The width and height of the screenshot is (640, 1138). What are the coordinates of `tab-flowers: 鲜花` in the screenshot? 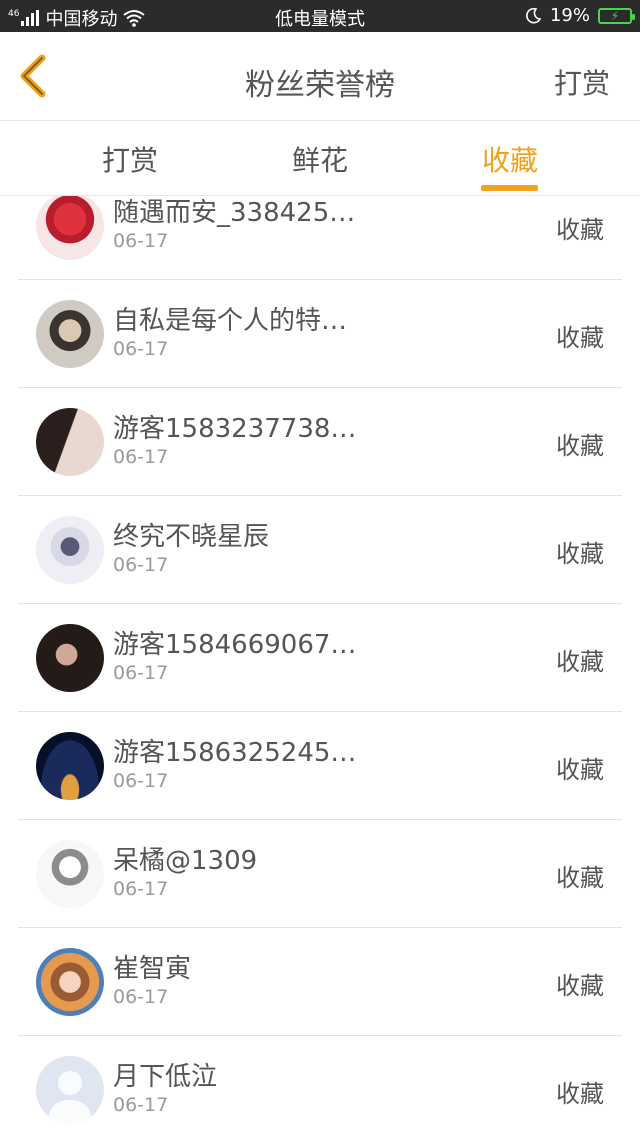 It's located at (320, 159).